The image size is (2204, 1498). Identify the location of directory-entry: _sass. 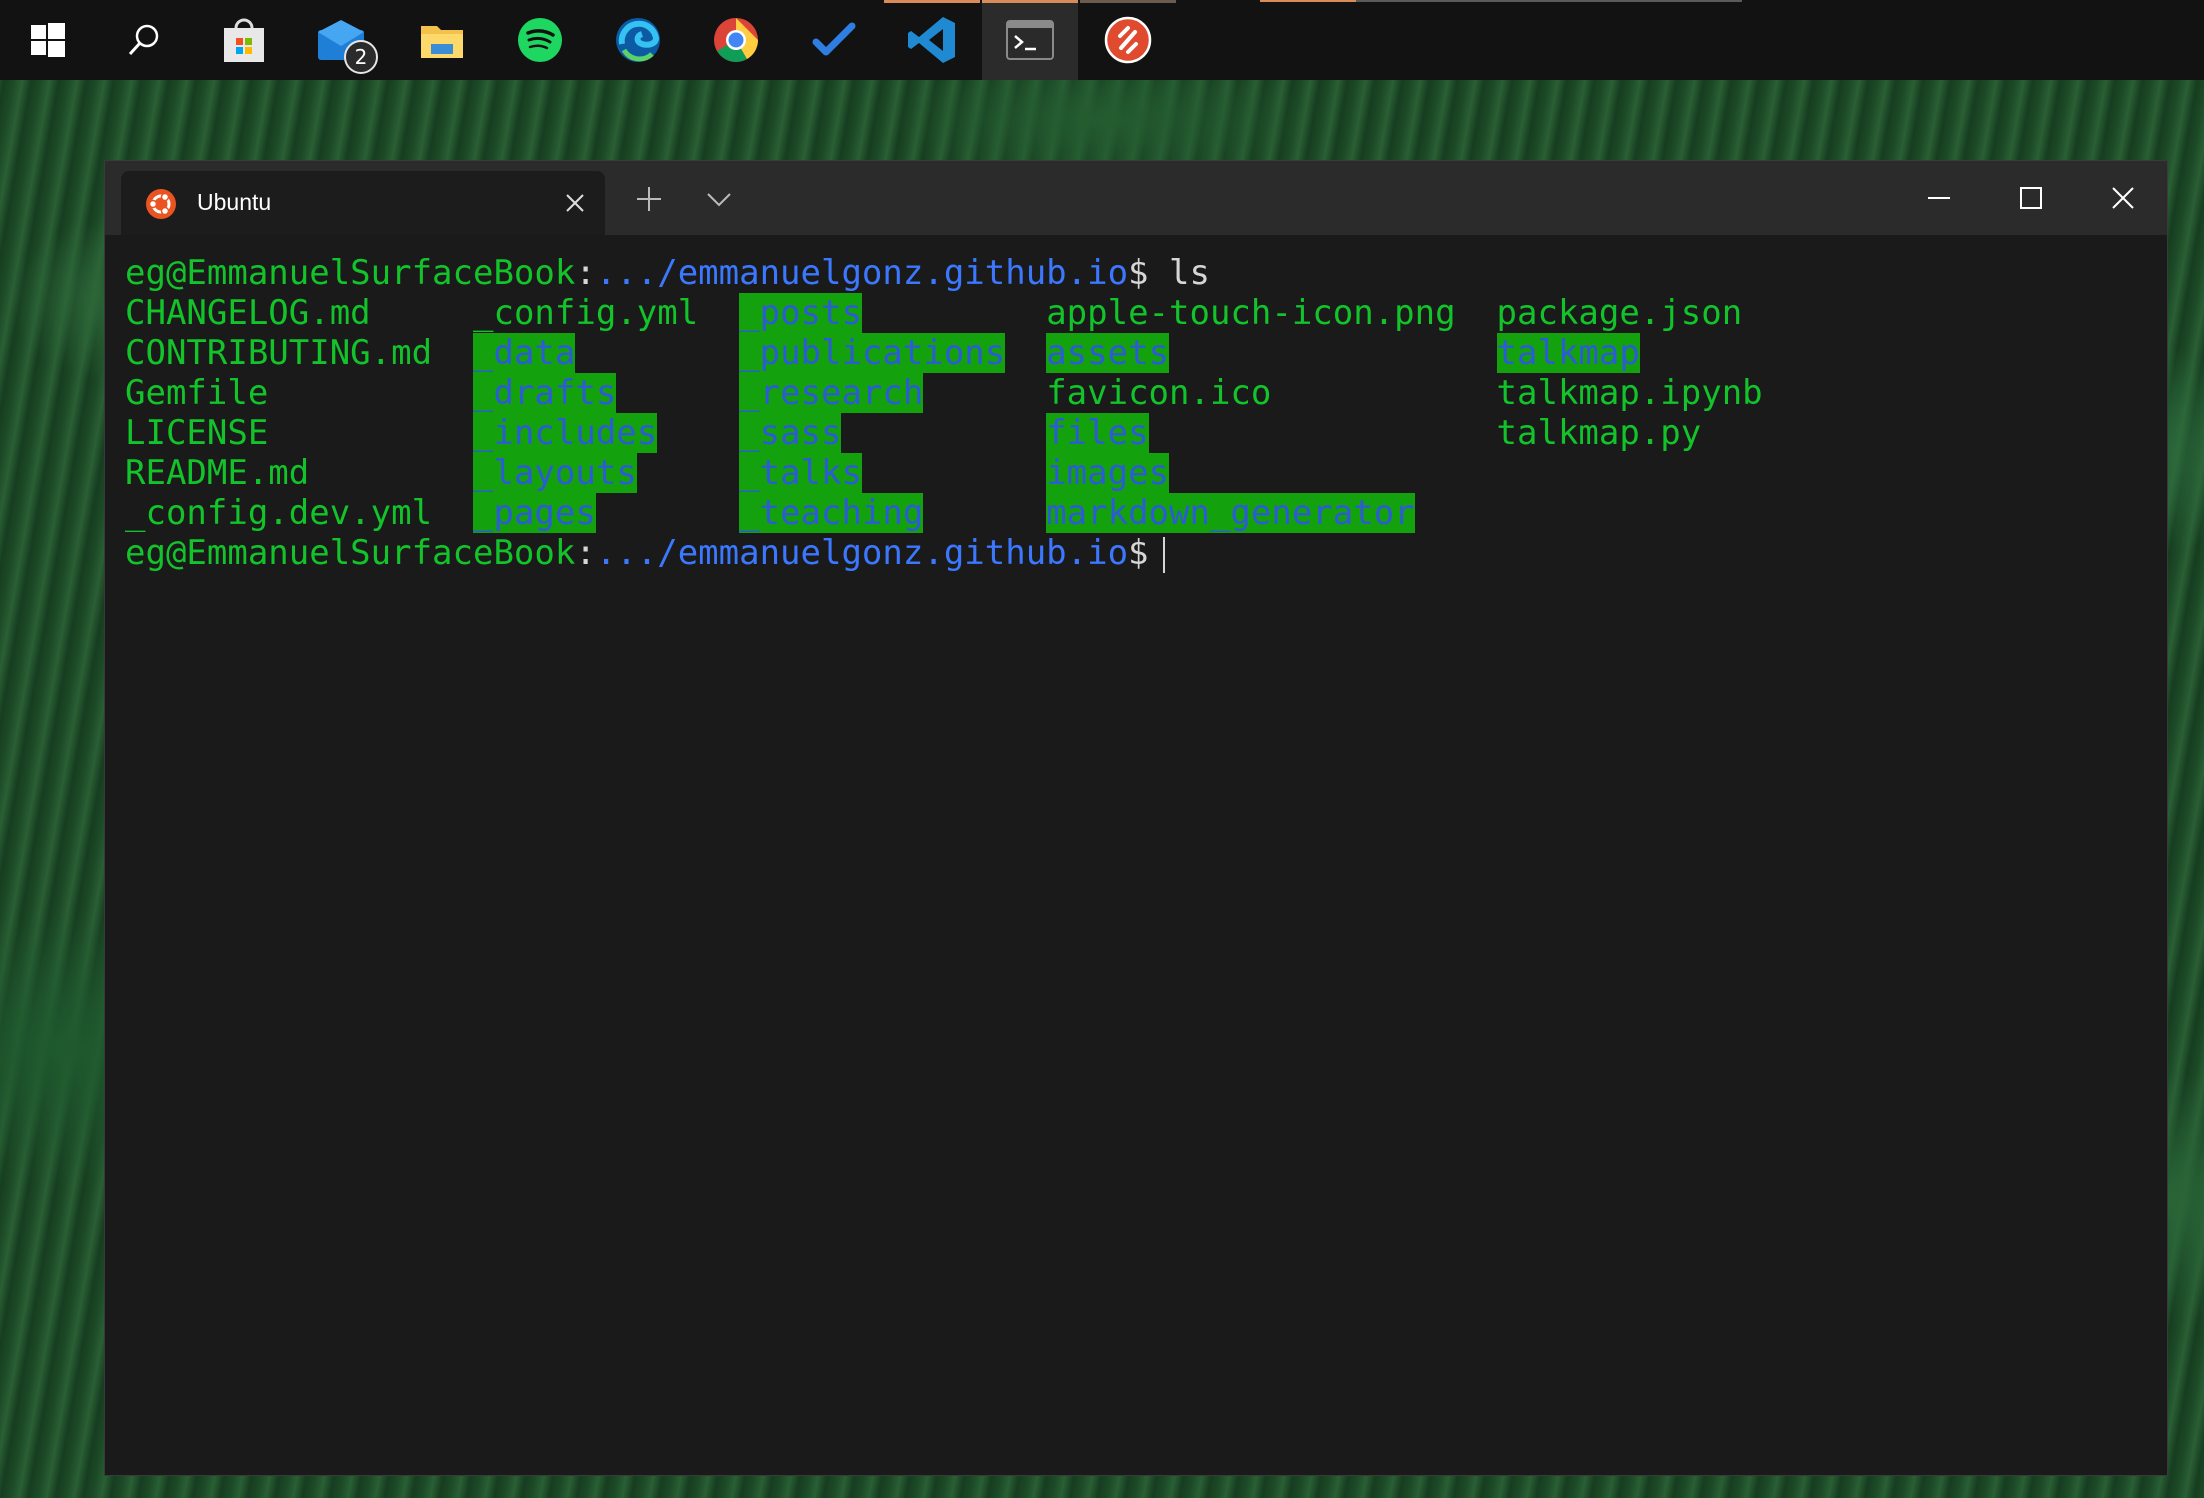
(790, 433).